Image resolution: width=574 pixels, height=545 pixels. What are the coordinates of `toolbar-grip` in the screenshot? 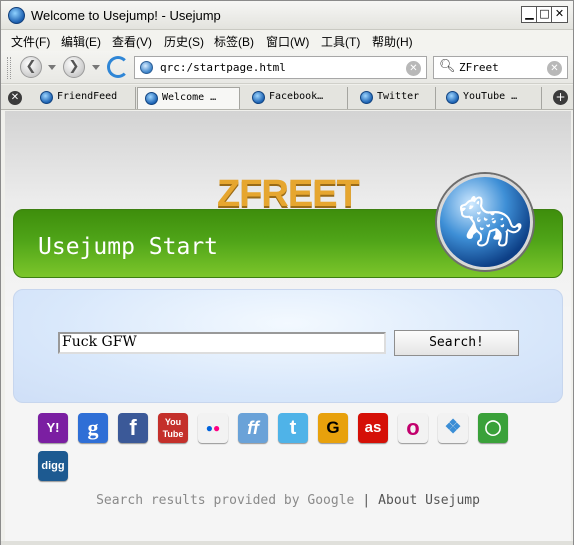 It's located at (9, 68).